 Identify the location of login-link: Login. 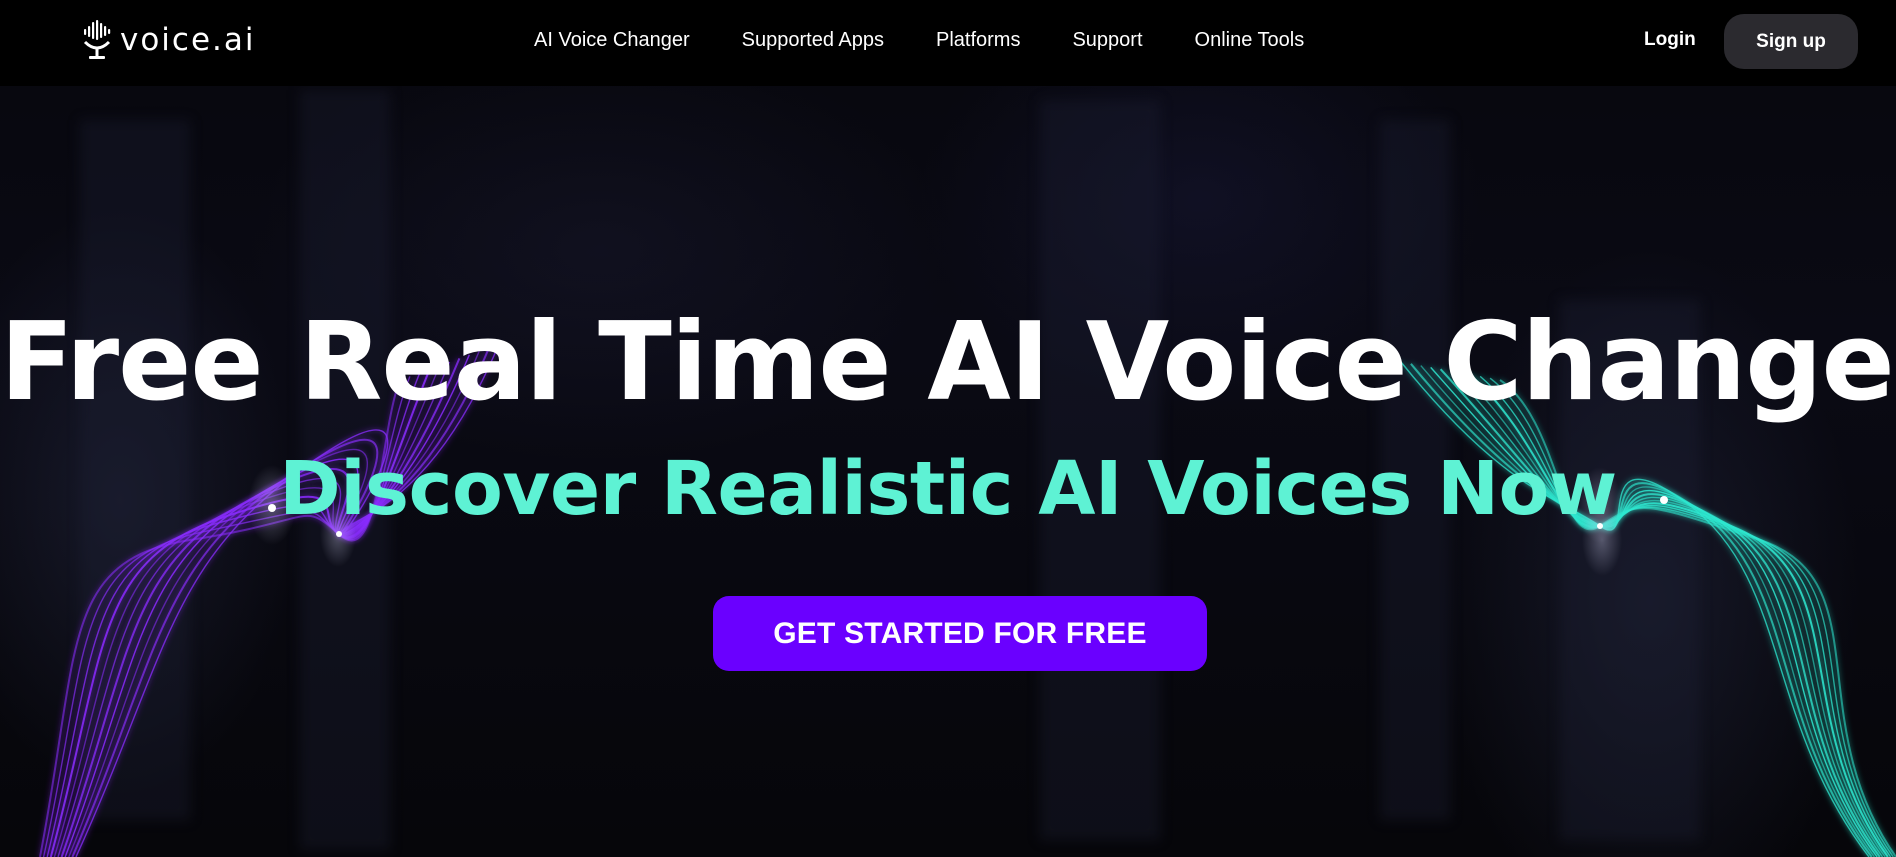
(1670, 40).